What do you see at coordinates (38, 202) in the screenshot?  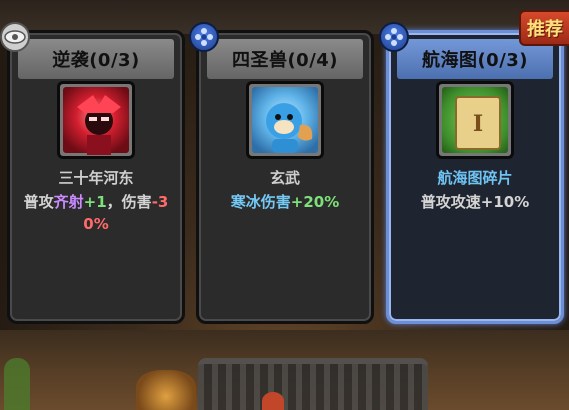 I see `desc-text: 普攻` at bounding box center [38, 202].